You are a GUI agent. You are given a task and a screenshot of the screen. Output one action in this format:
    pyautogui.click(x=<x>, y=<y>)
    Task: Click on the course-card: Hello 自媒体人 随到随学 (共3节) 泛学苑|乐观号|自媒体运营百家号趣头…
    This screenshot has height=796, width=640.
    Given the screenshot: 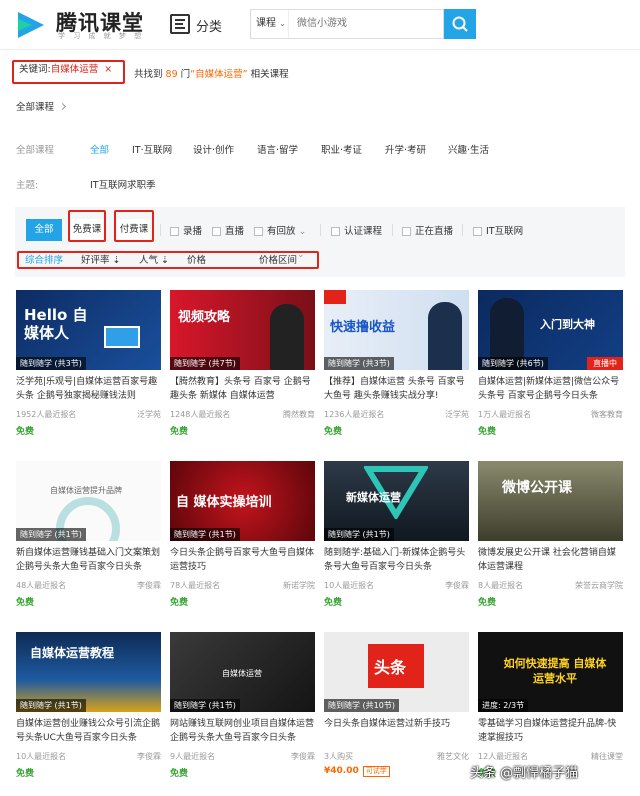 What is the action you would take?
    pyautogui.click(x=88, y=365)
    